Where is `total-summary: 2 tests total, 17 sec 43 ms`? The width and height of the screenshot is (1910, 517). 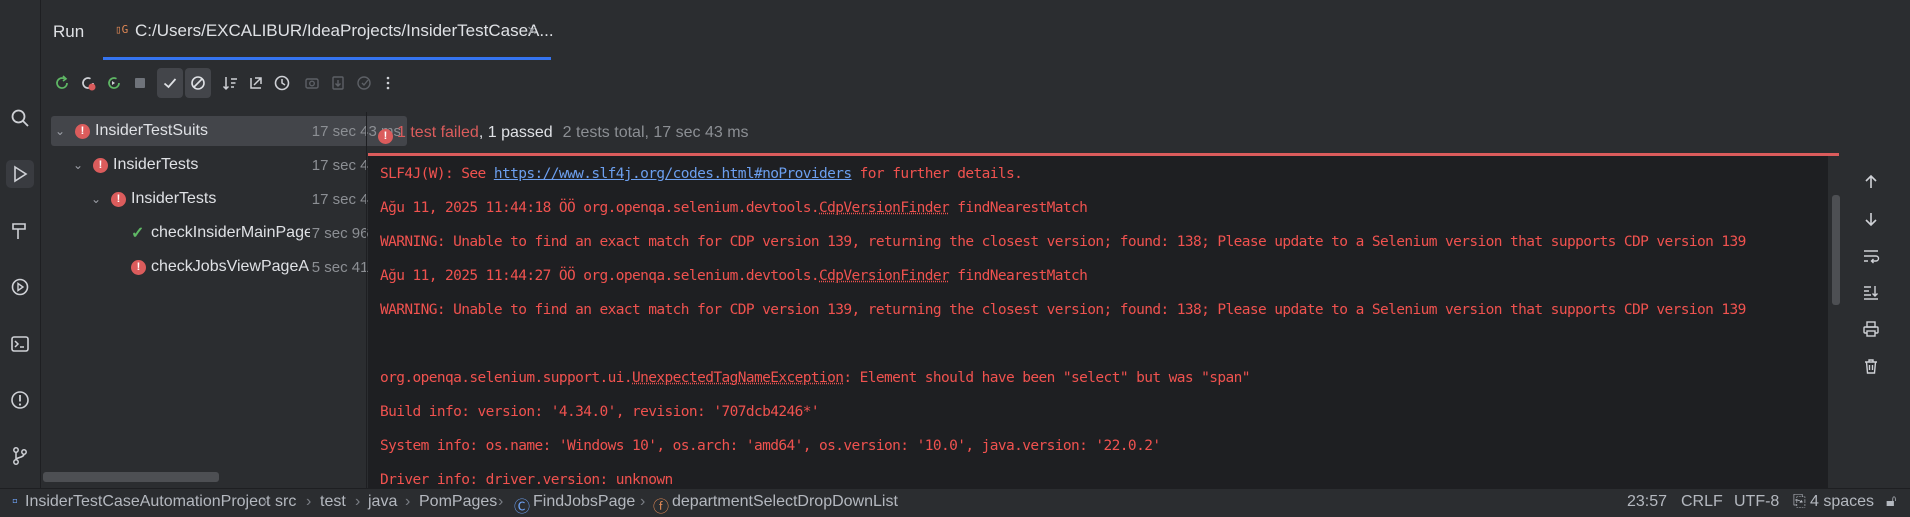 total-summary: 2 tests total, 17 sec 43 ms is located at coordinates (655, 132).